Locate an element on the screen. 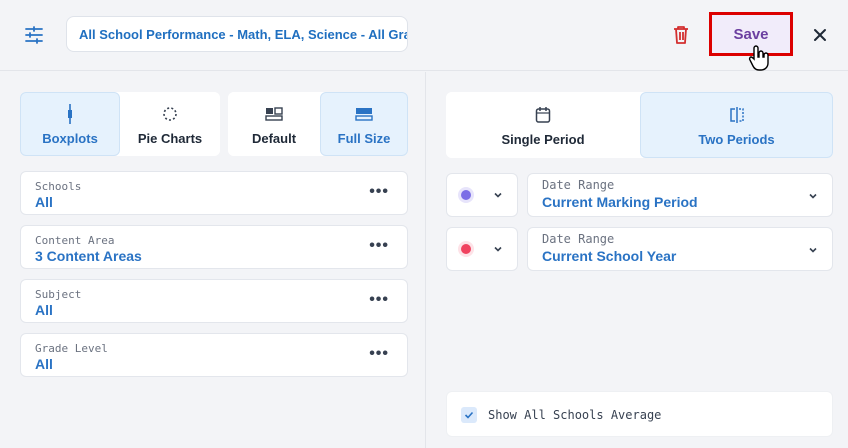  pie-charts-button: Pie Charts is located at coordinates (170, 124).